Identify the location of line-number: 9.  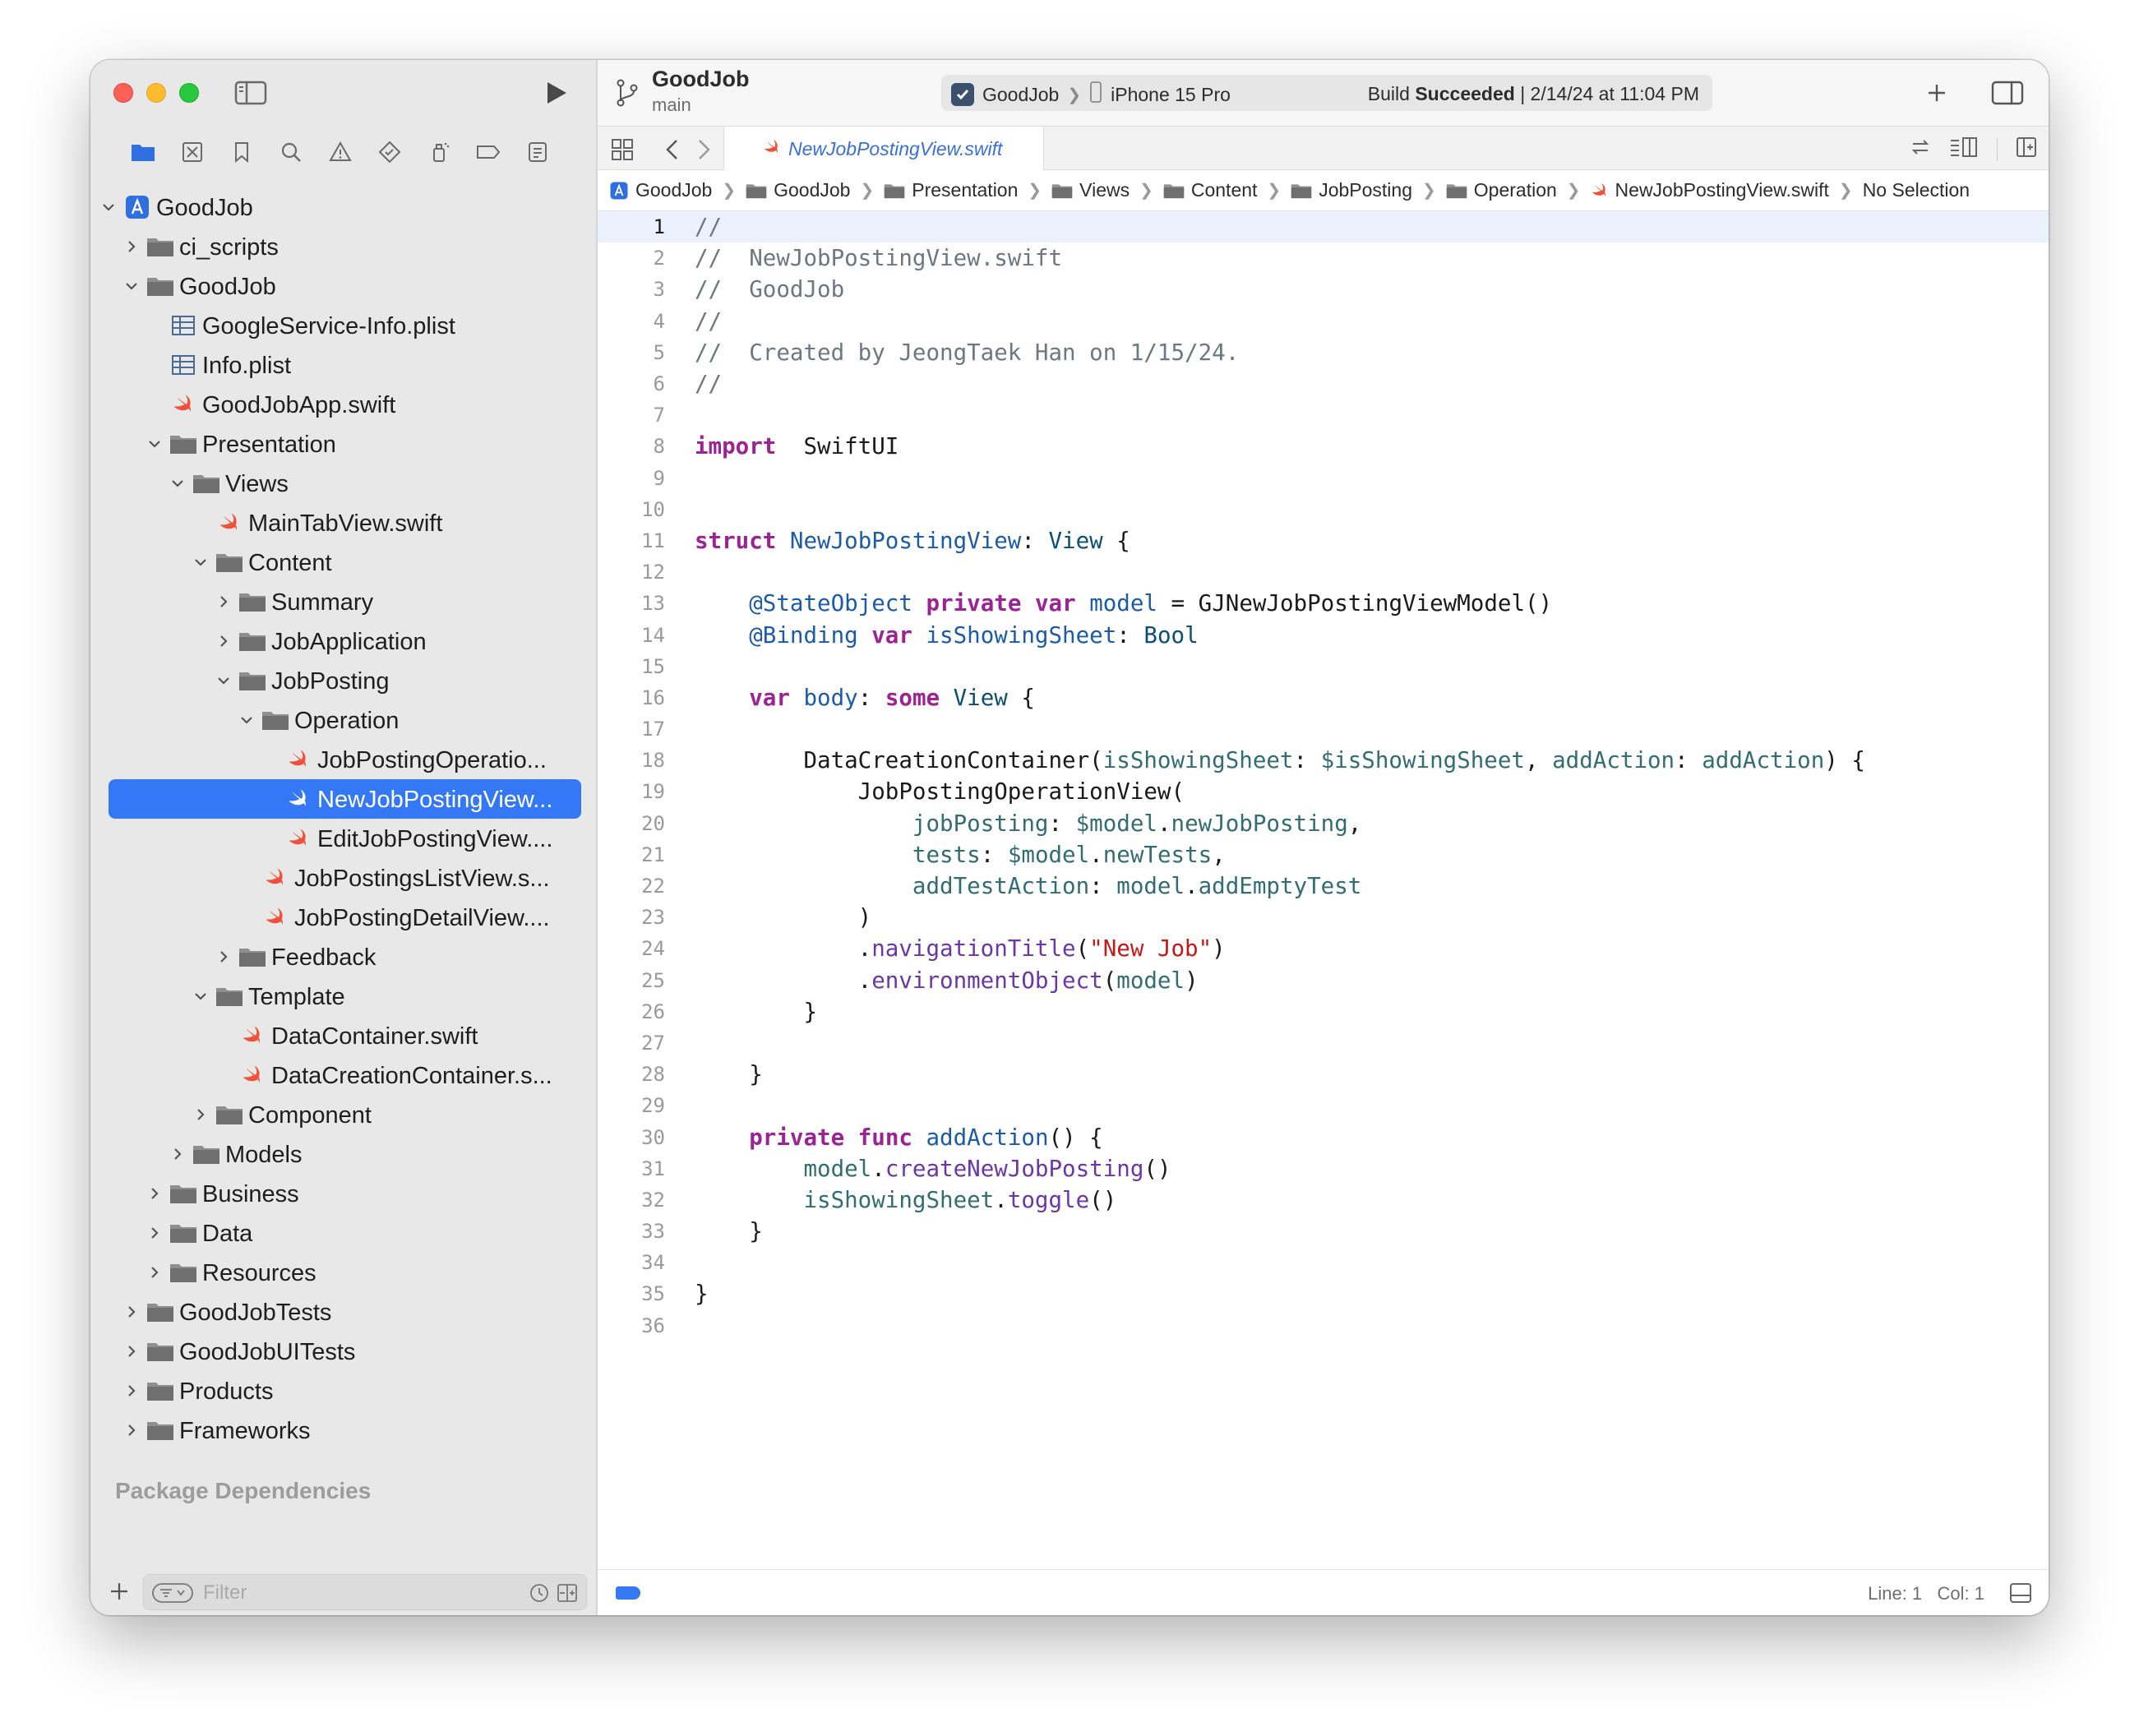
(631, 479).